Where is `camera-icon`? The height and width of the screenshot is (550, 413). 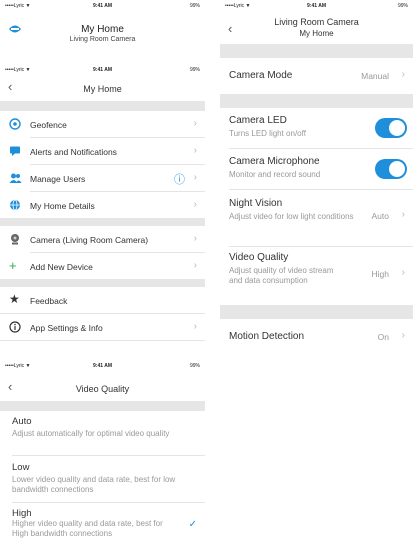
camera-icon is located at coordinates (15, 239).